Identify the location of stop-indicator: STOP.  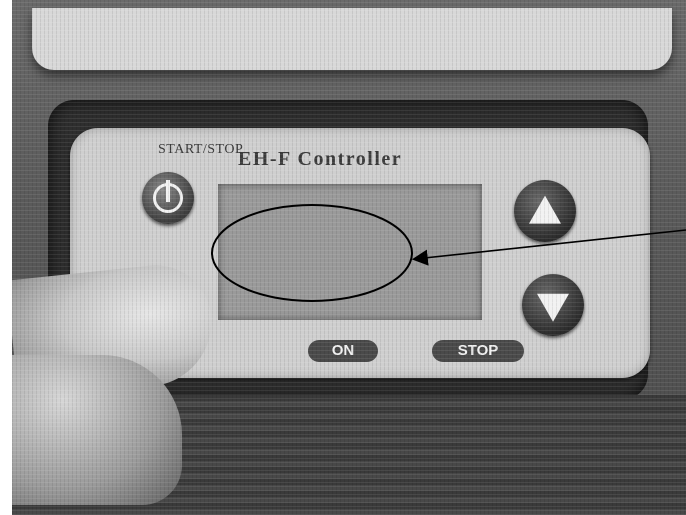
(478, 351).